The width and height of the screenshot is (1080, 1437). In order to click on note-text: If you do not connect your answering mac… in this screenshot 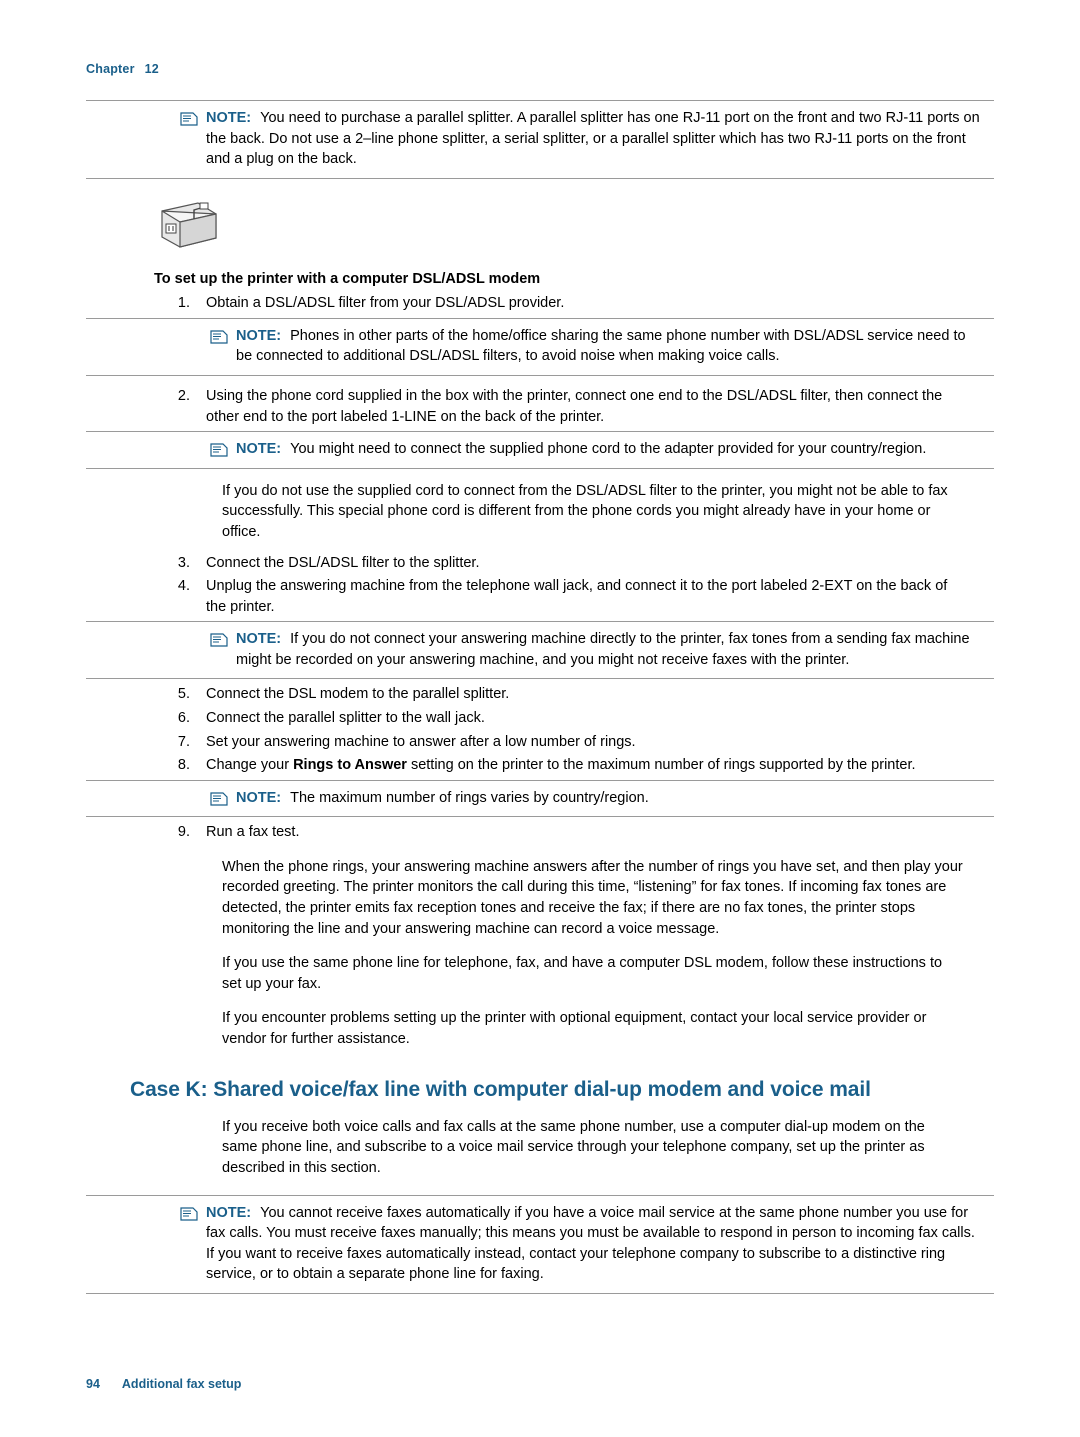, I will do `click(603, 649)`.